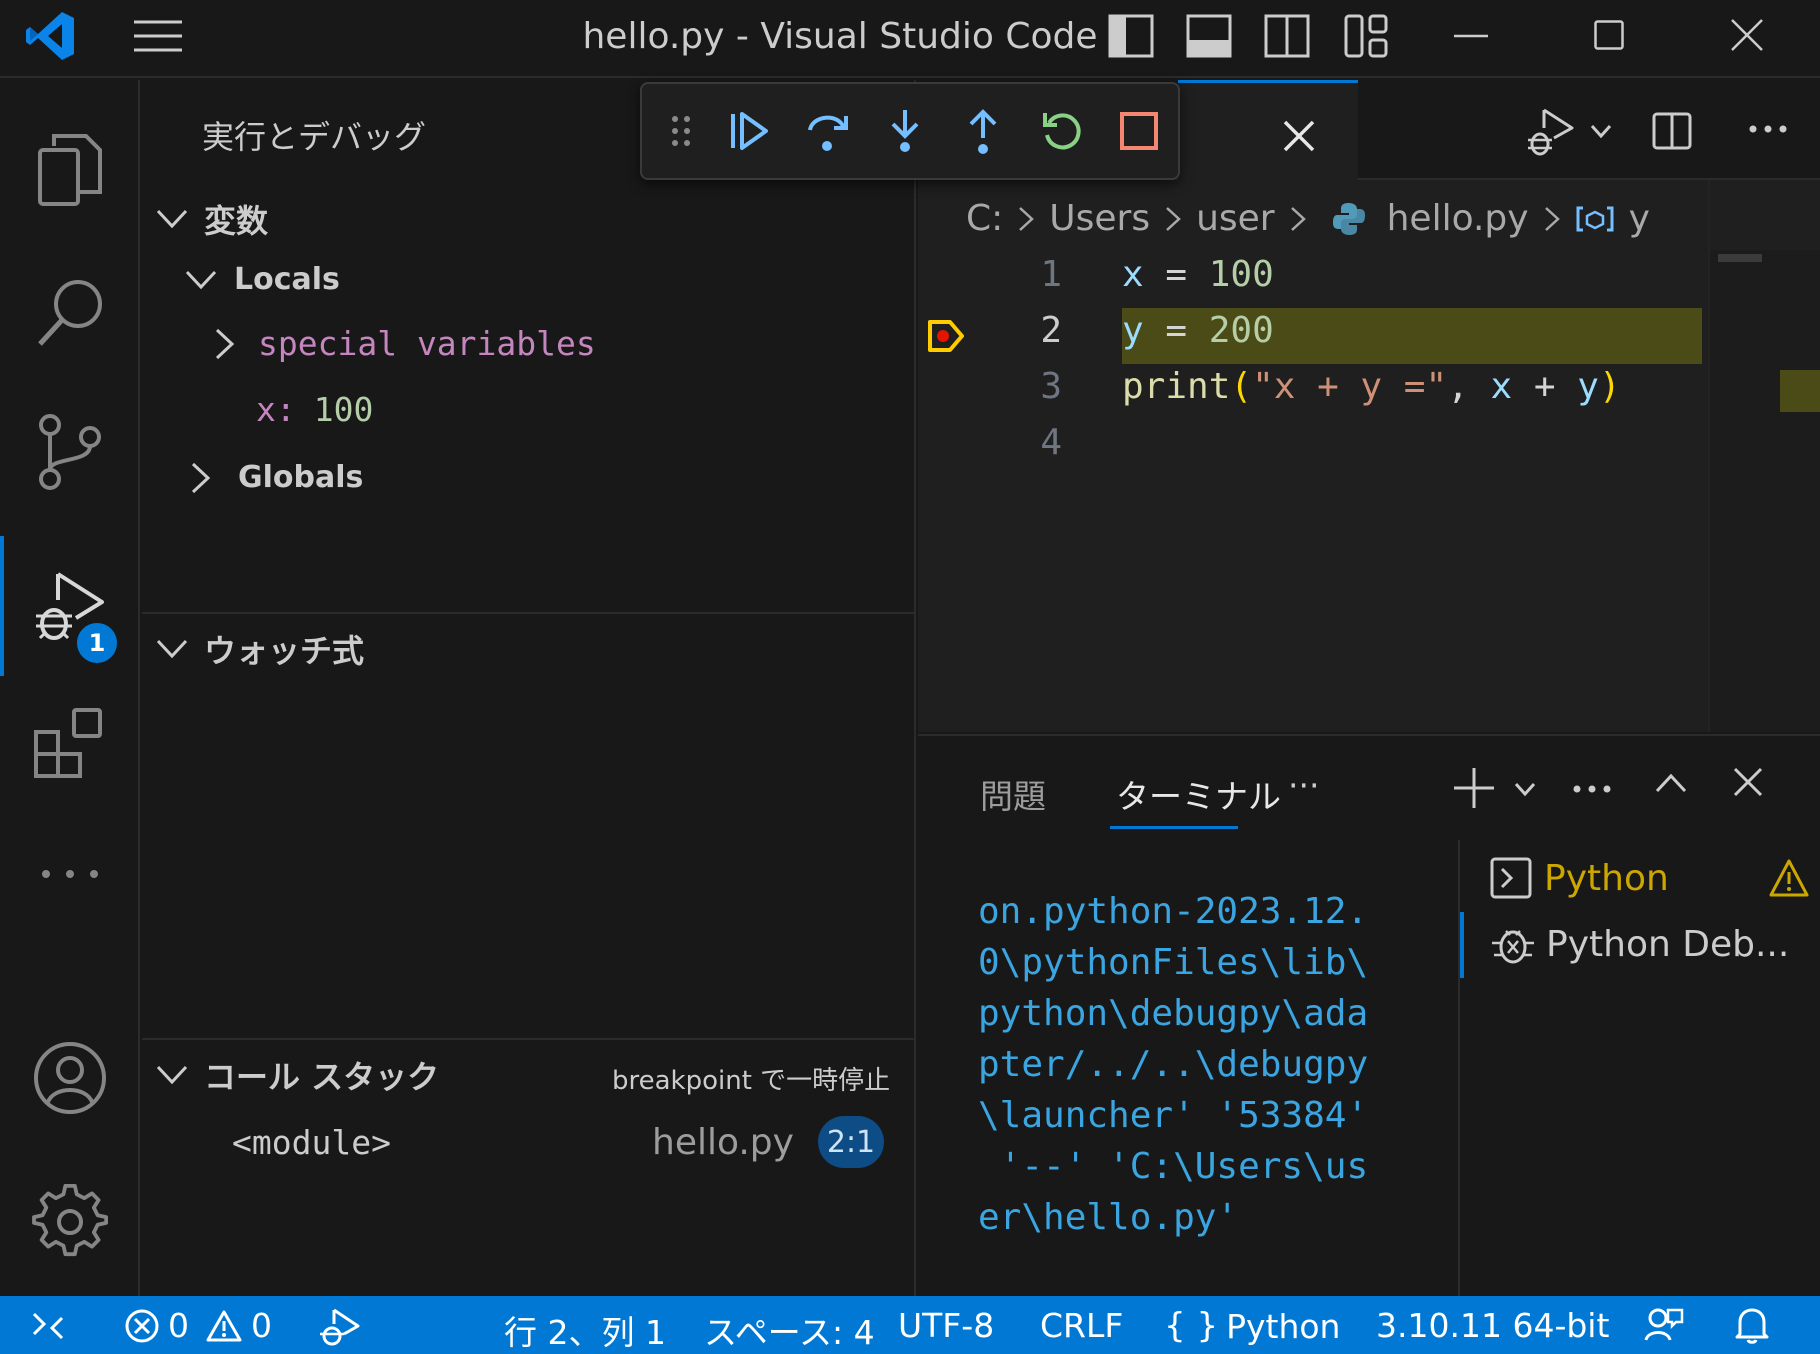  Describe the element at coordinates (946, 1325) in the screenshot. I see `encoding: UTF-8` at that location.